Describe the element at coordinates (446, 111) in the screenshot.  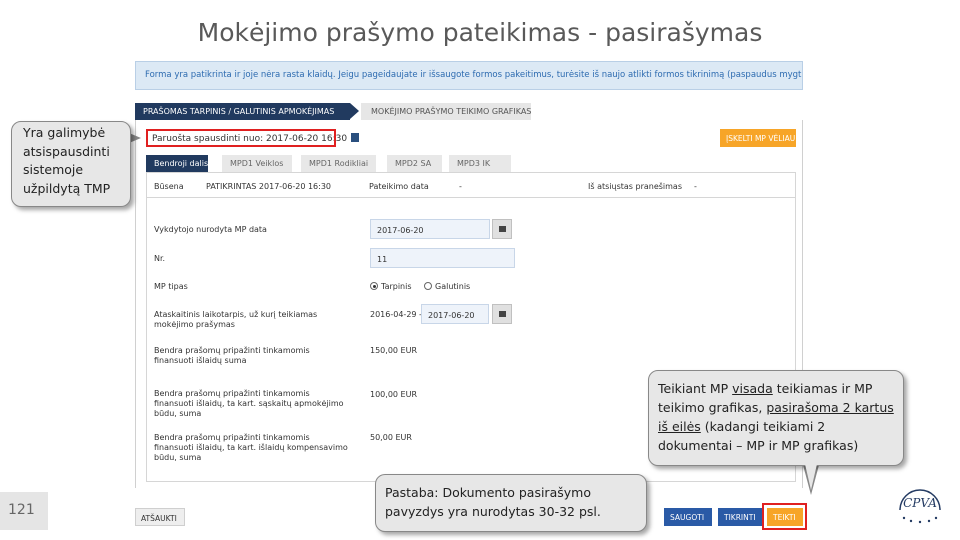
I see `tab-payment-schedule: MOKĖJIMO PRAŠYMO TEIKIMO GRAFIKAS` at that location.